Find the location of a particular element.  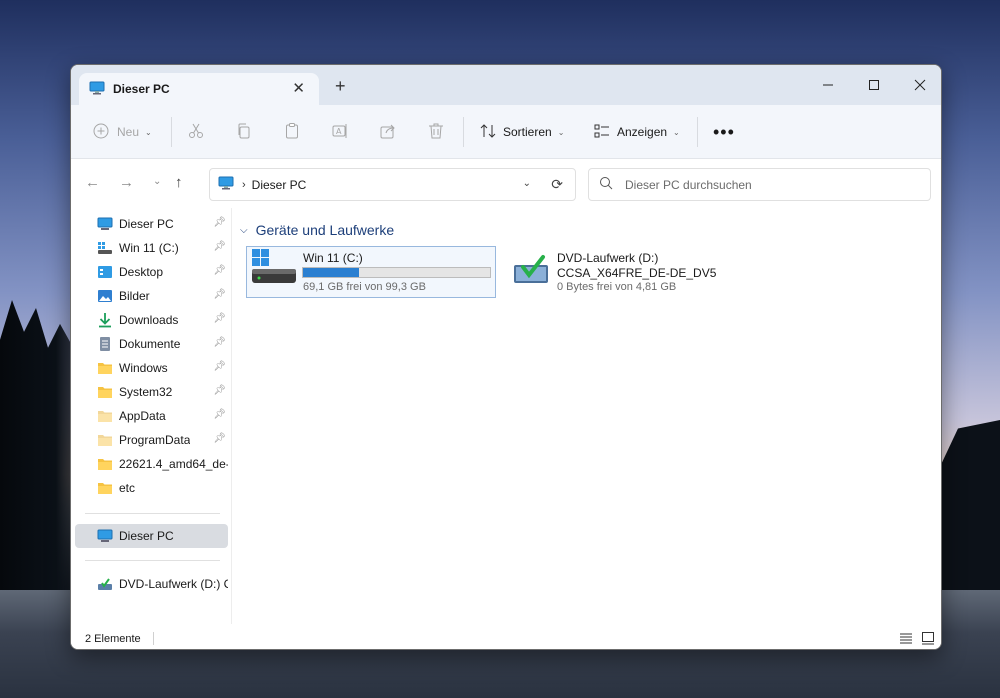

tab-title: Dieser PC is located at coordinates (141, 89).